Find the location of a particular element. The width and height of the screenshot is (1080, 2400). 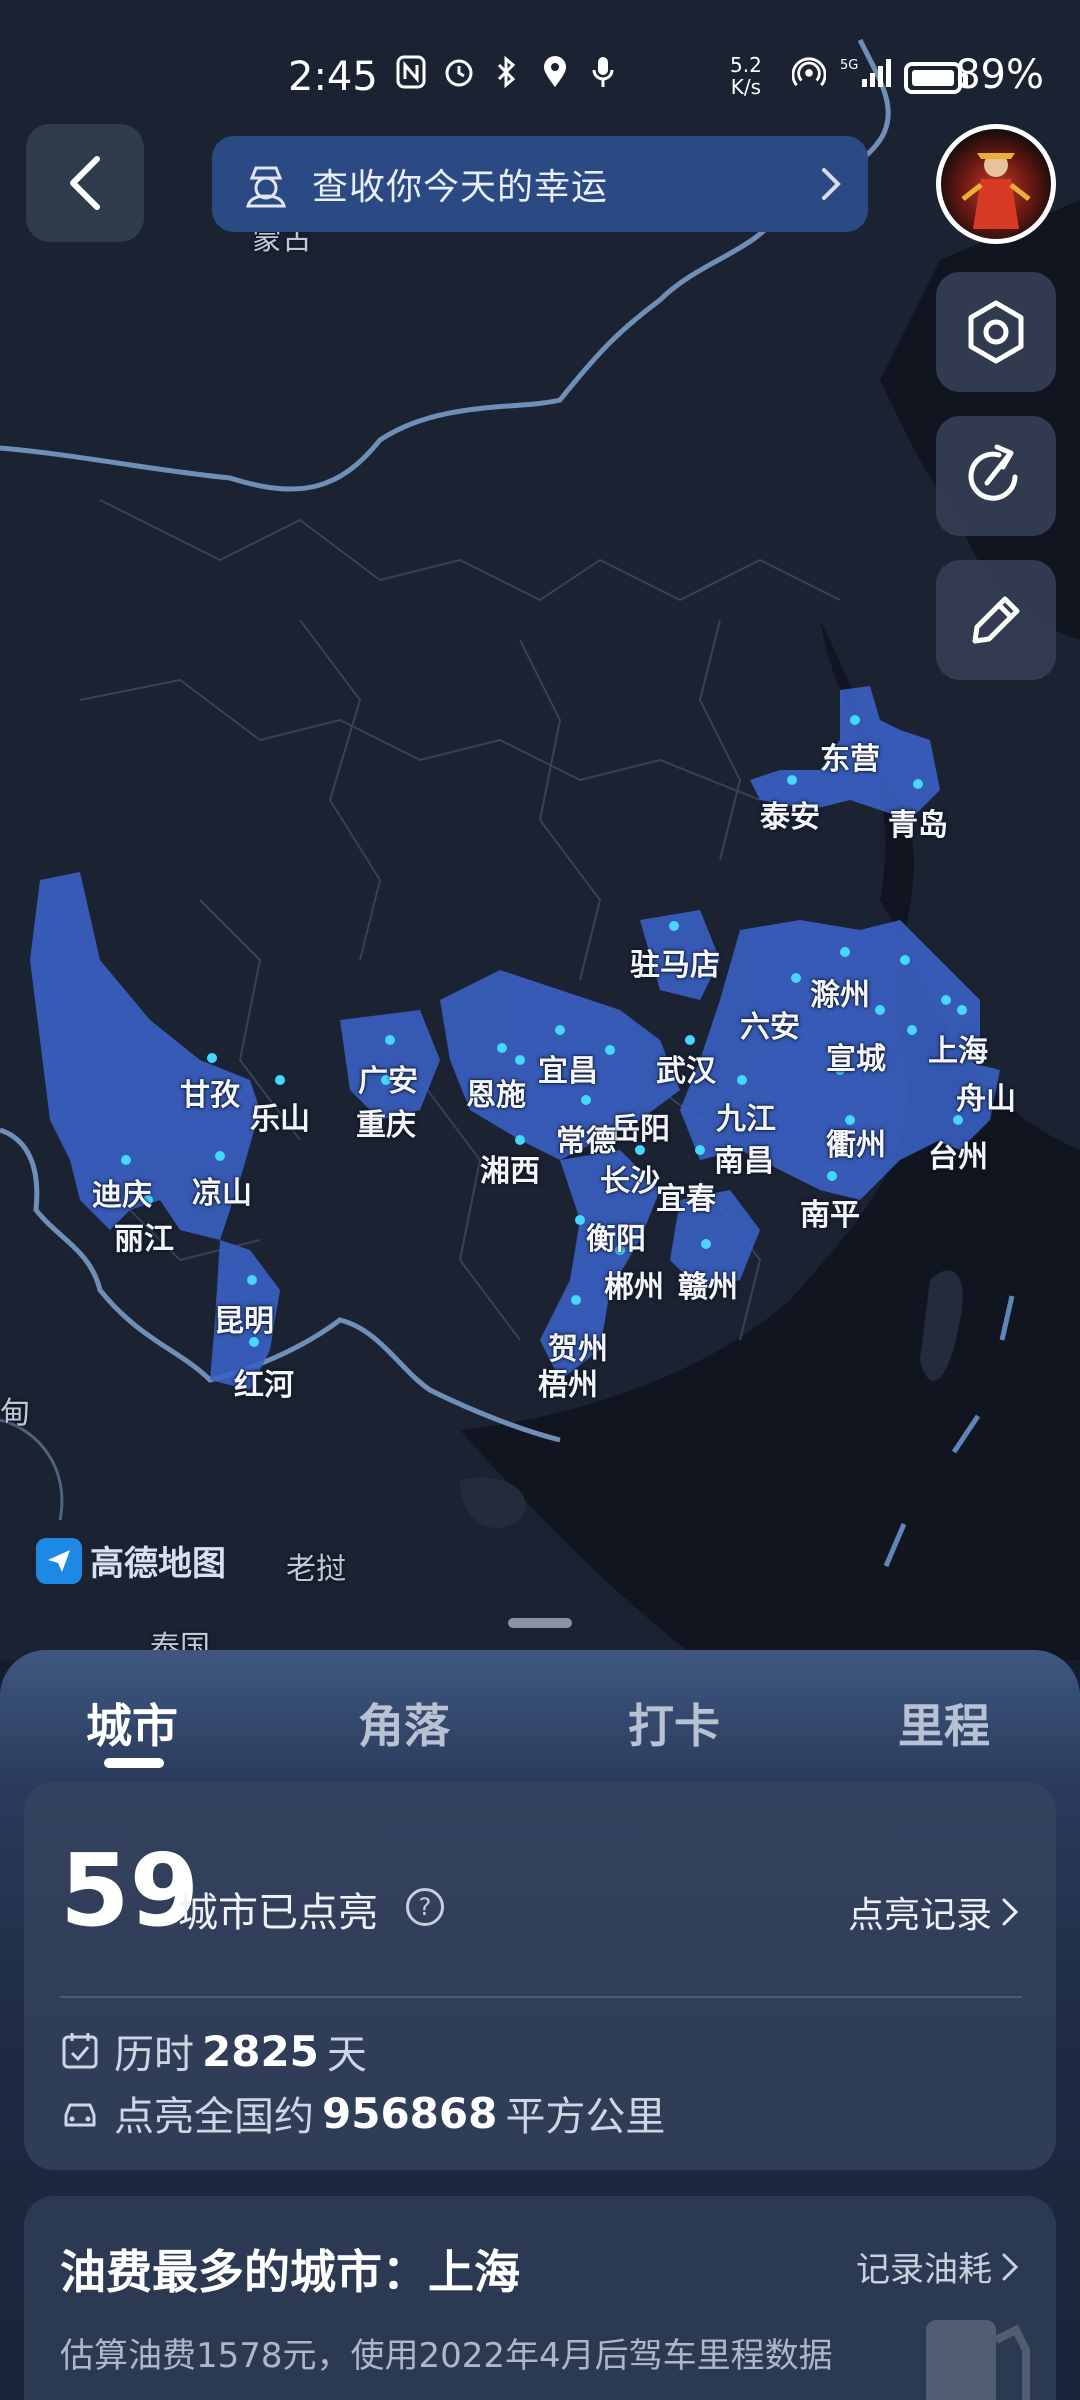

city-label: 昆明 is located at coordinates (244, 1321).